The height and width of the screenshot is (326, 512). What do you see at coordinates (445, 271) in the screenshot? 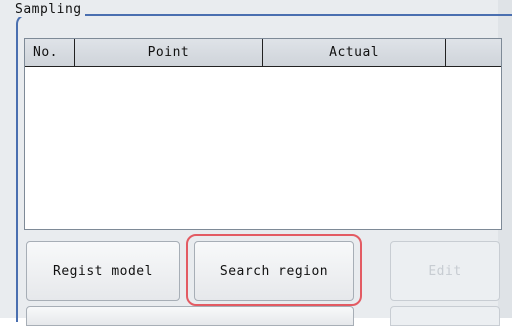
I see `edit-button: Edit` at bounding box center [445, 271].